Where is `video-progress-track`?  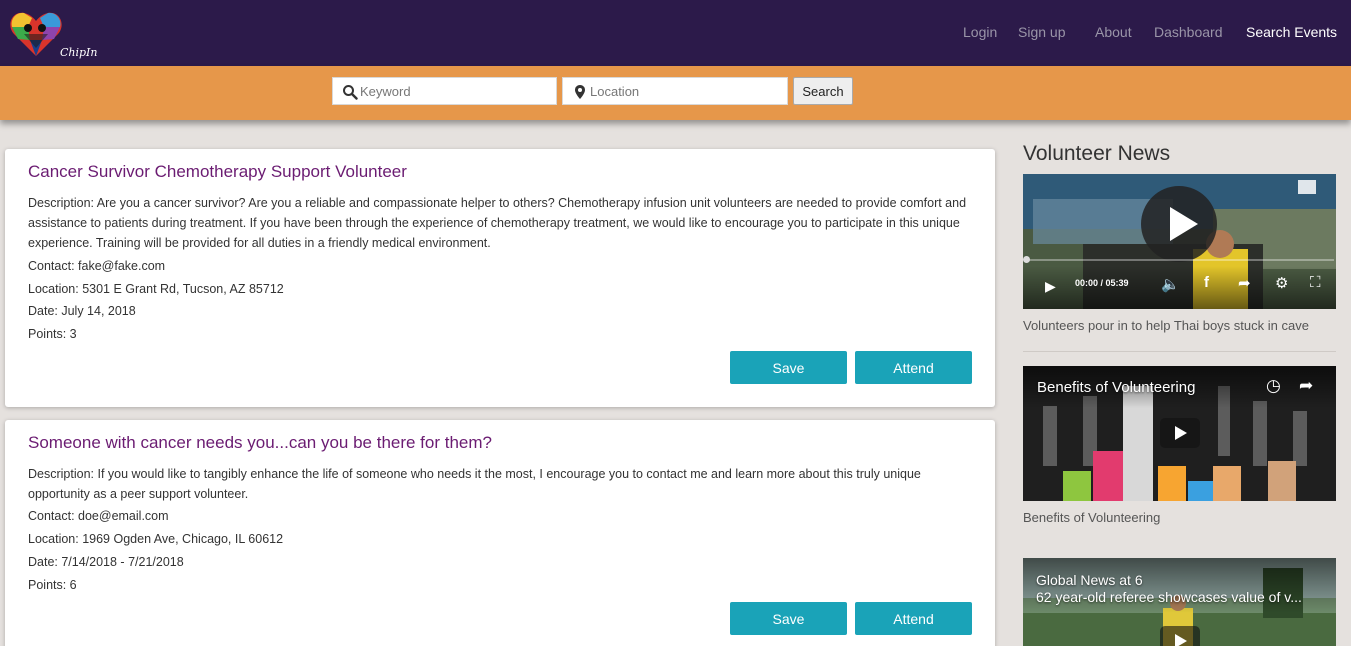
video-progress-track is located at coordinates (1180, 260).